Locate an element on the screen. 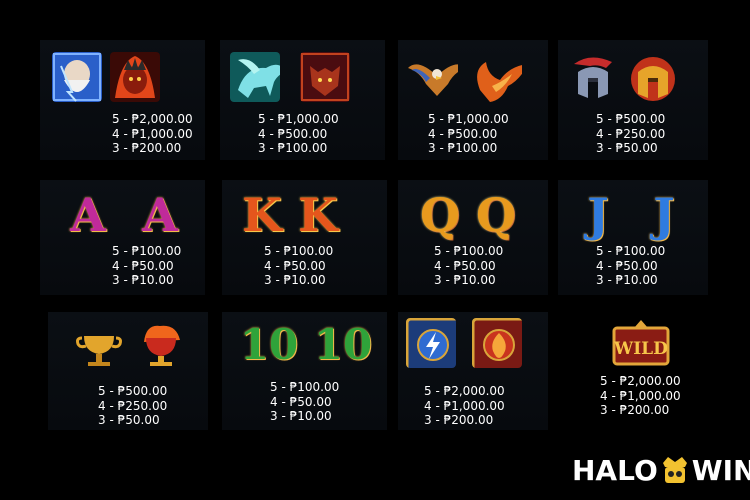 The height and width of the screenshot is (500, 750). paytable-cell-k: K K 5 - ₱100.00 4 - ₱50.00 3 - ₱10.00 is located at coordinates (304, 237).